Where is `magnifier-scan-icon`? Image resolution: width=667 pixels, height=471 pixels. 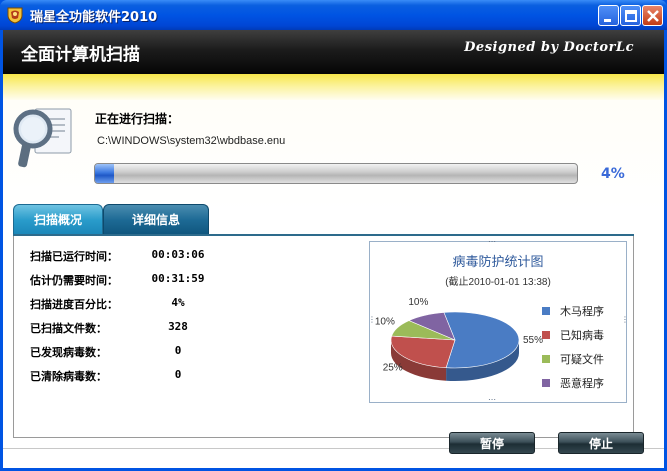 magnifier-scan-icon is located at coordinates (42, 138).